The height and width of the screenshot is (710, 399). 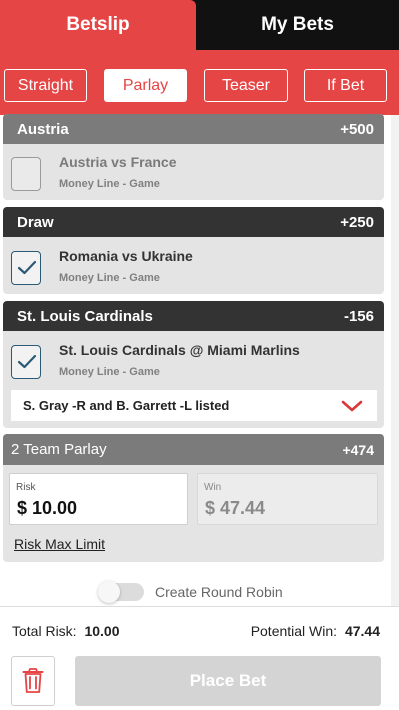 I want to click on tab-my-bets: My Bets, so click(x=297, y=25).